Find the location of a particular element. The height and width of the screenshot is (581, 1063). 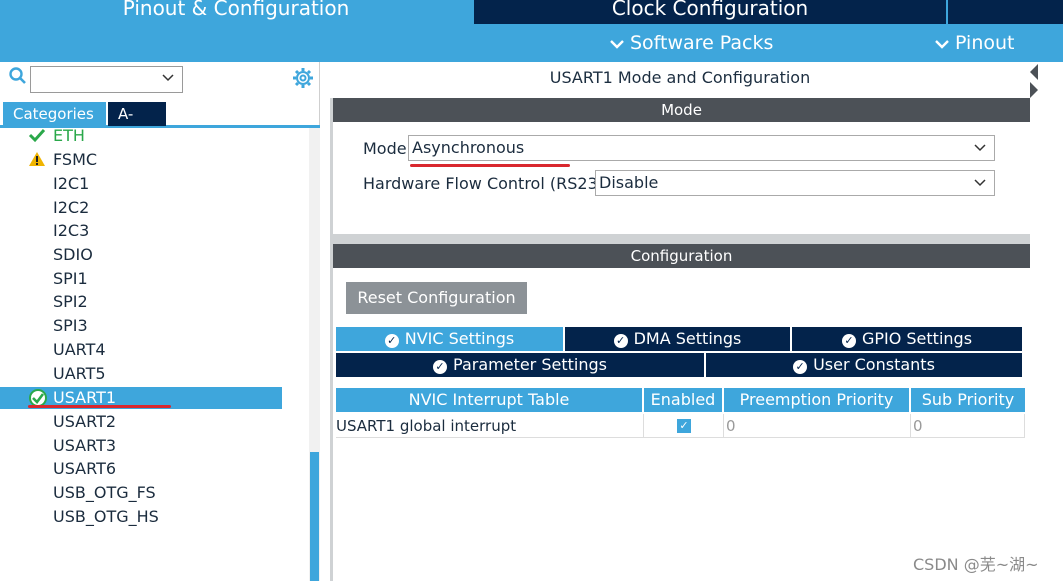

list-item: SPI1 is located at coordinates (141, 279).